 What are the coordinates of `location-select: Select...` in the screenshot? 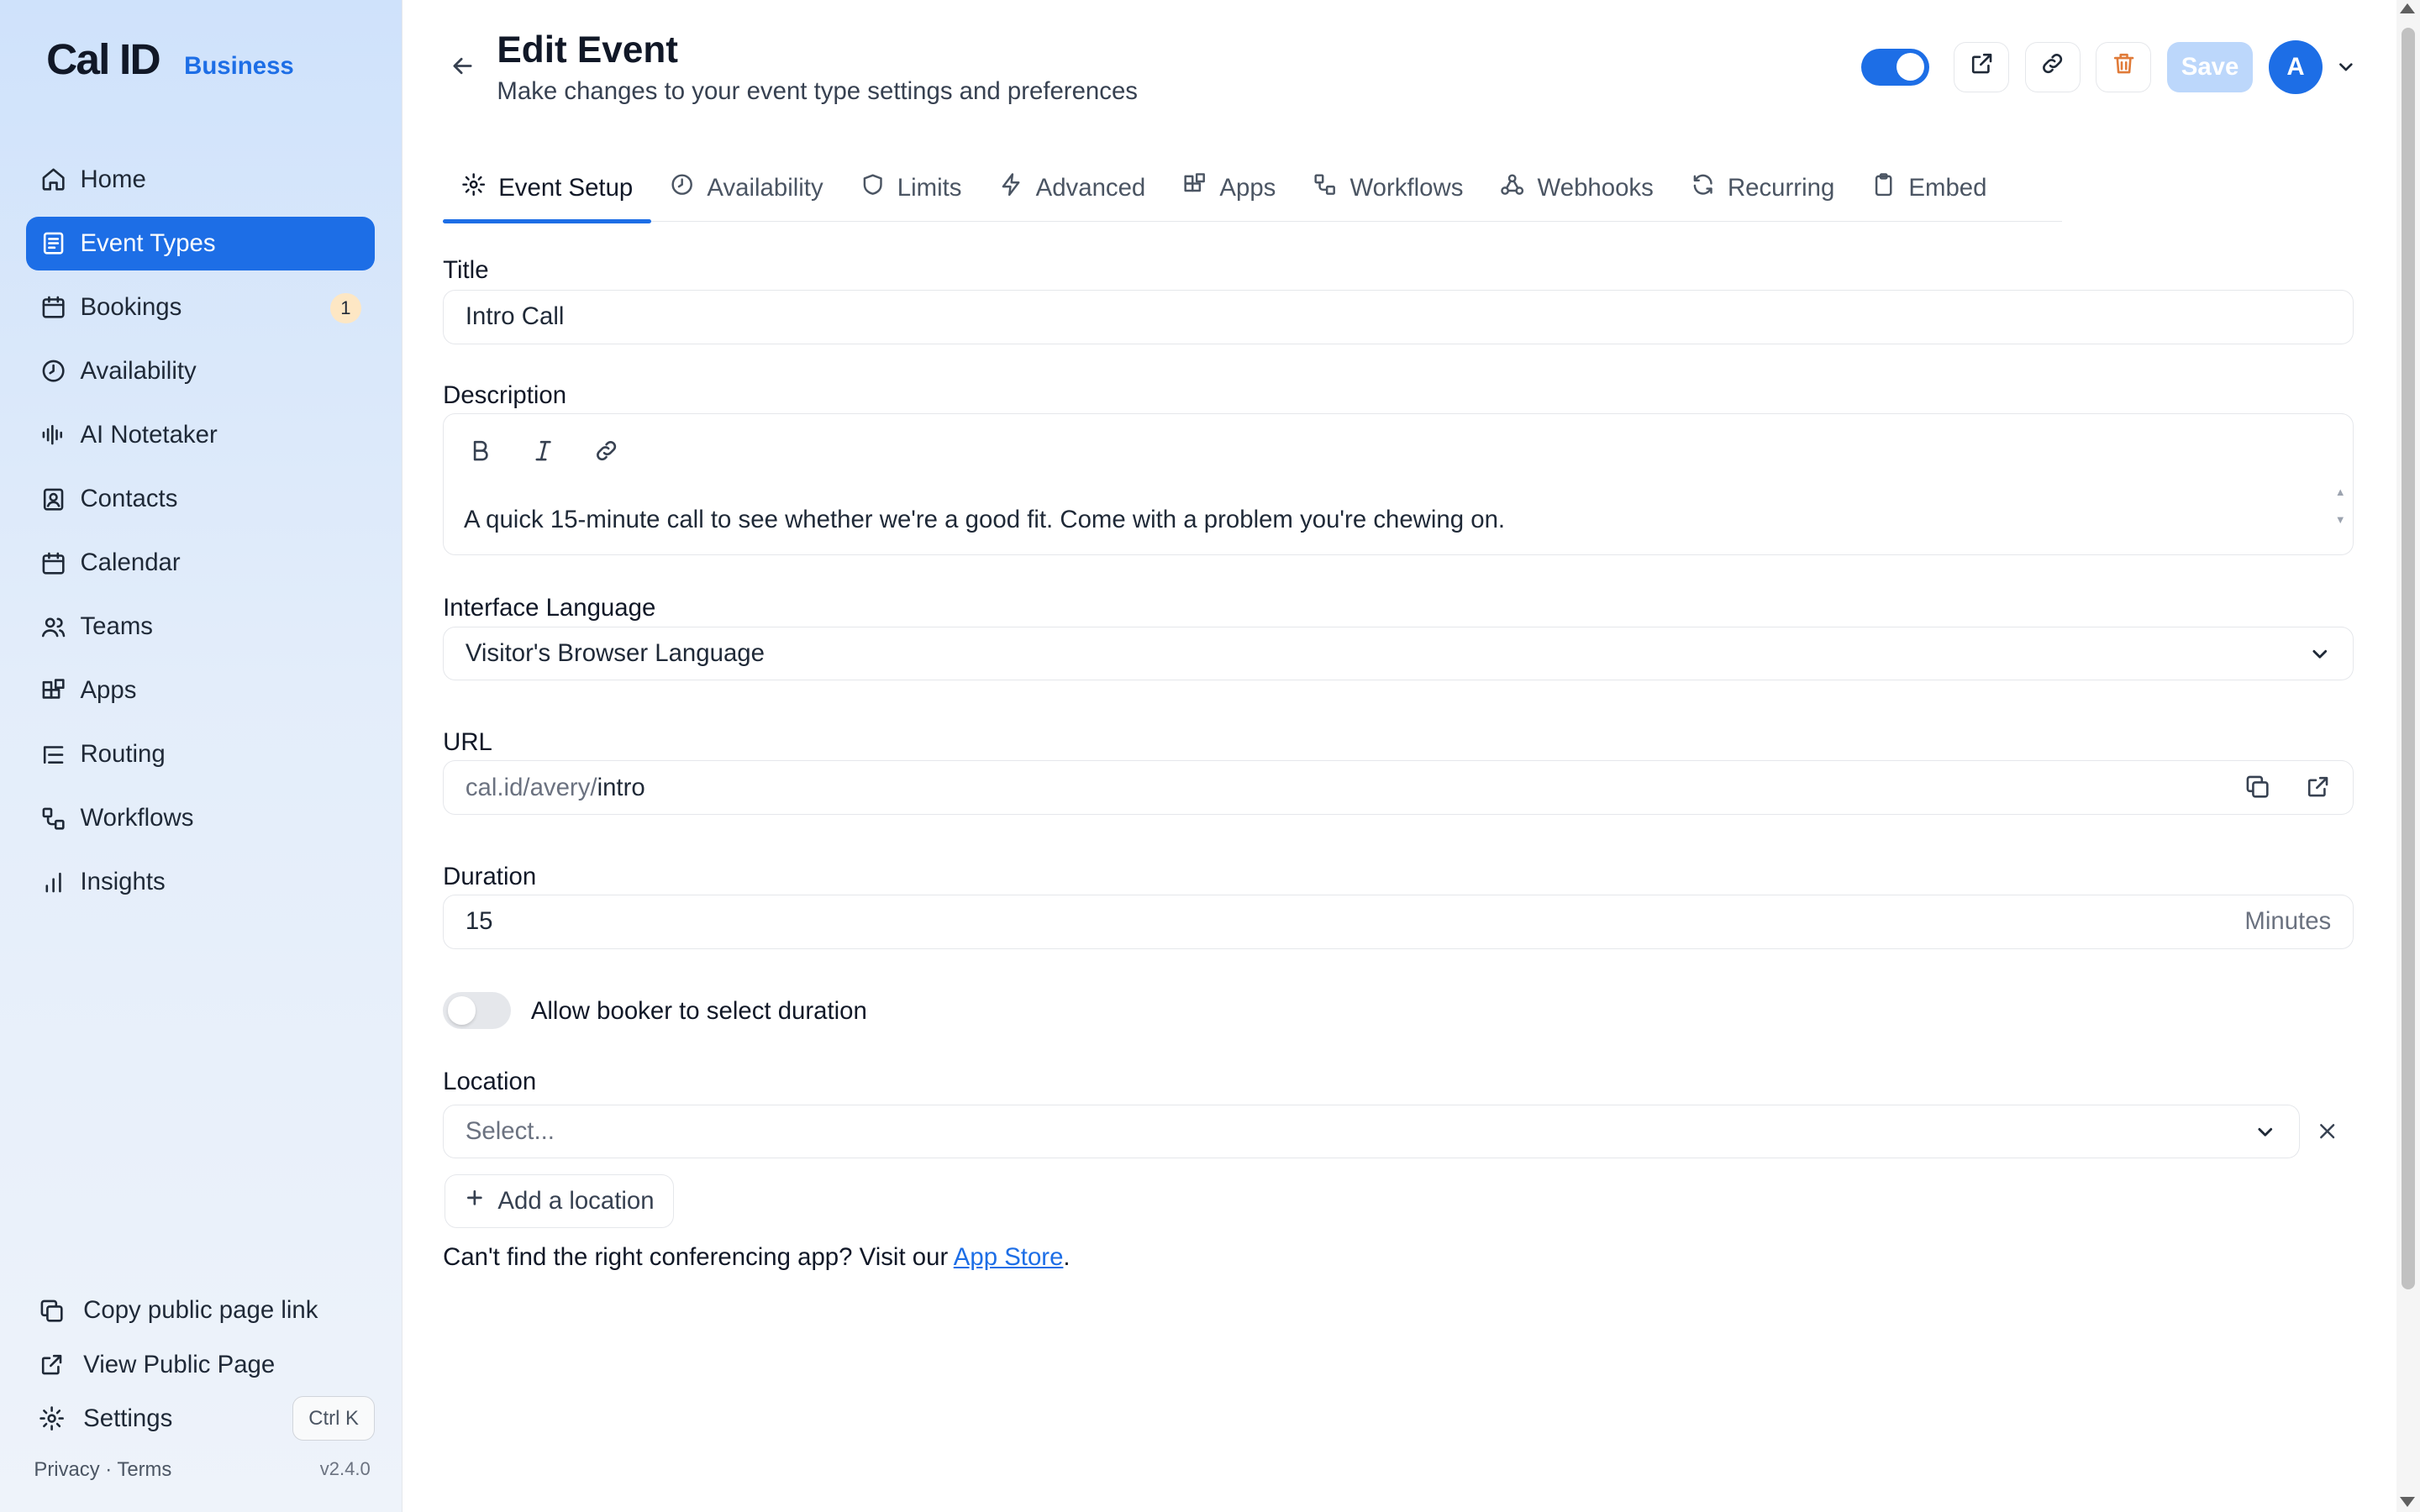 It's located at (1372, 1132).